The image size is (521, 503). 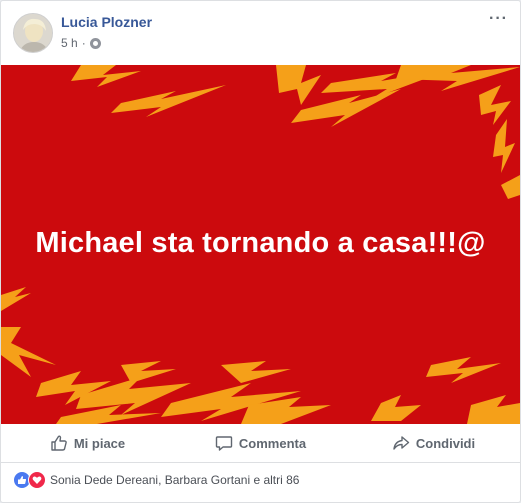 What do you see at coordinates (224, 443) in the screenshot?
I see `comment-bubble-icon` at bounding box center [224, 443].